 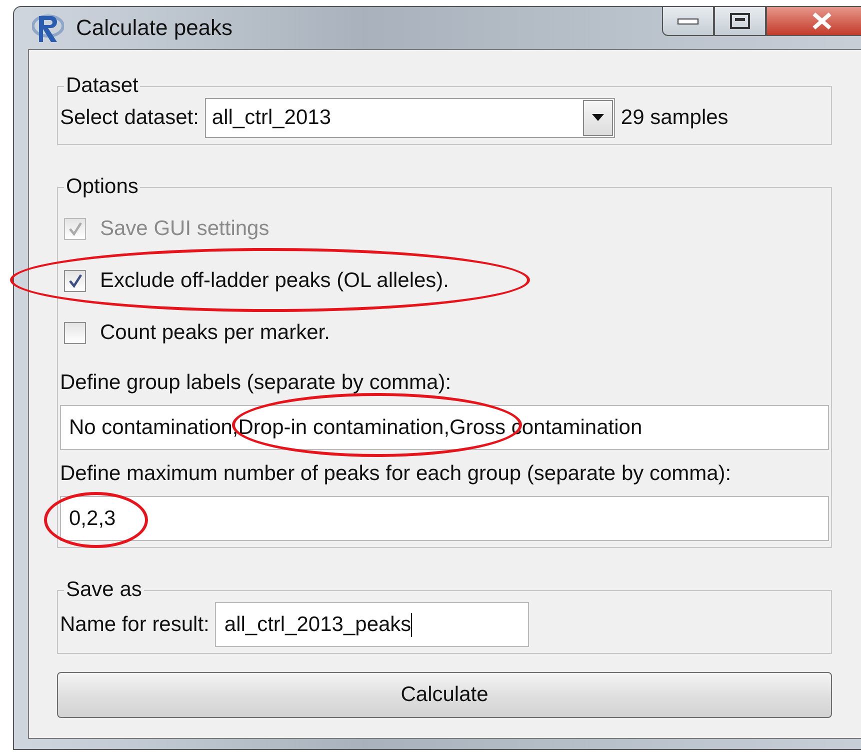 I want to click on dropdown-arrow-icon, so click(x=598, y=118).